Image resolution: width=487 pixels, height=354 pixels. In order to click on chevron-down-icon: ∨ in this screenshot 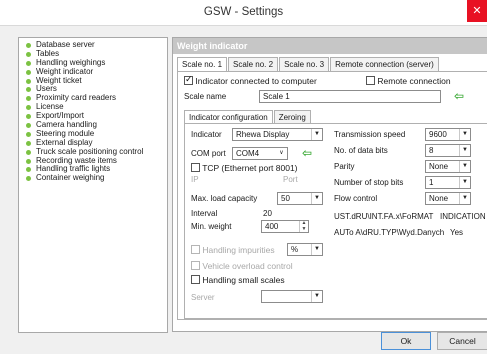, I will do `click(281, 153)`.